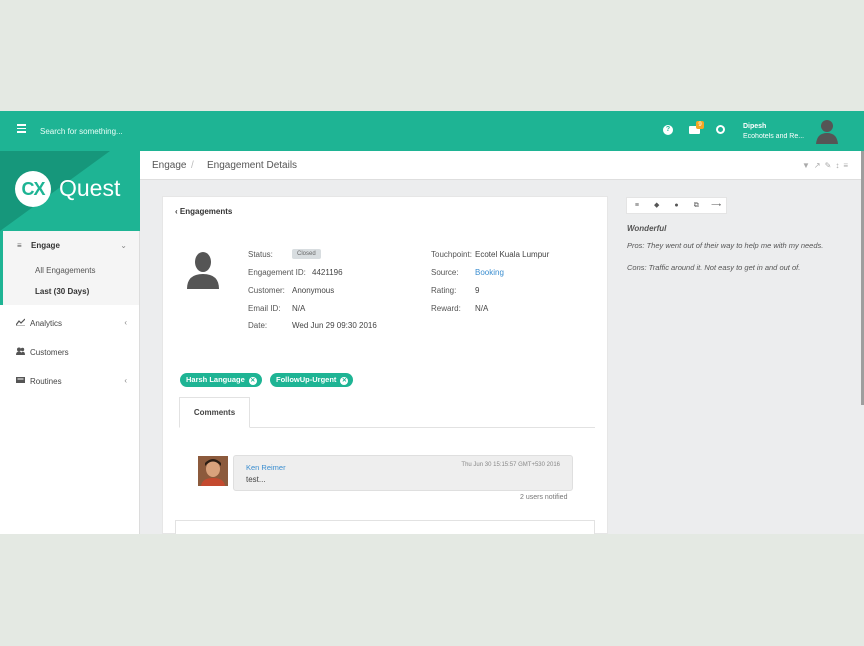 This screenshot has height=646, width=864. Describe the element at coordinates (258, 325) in the screenshot. I see `date-label: Date:` at that location.